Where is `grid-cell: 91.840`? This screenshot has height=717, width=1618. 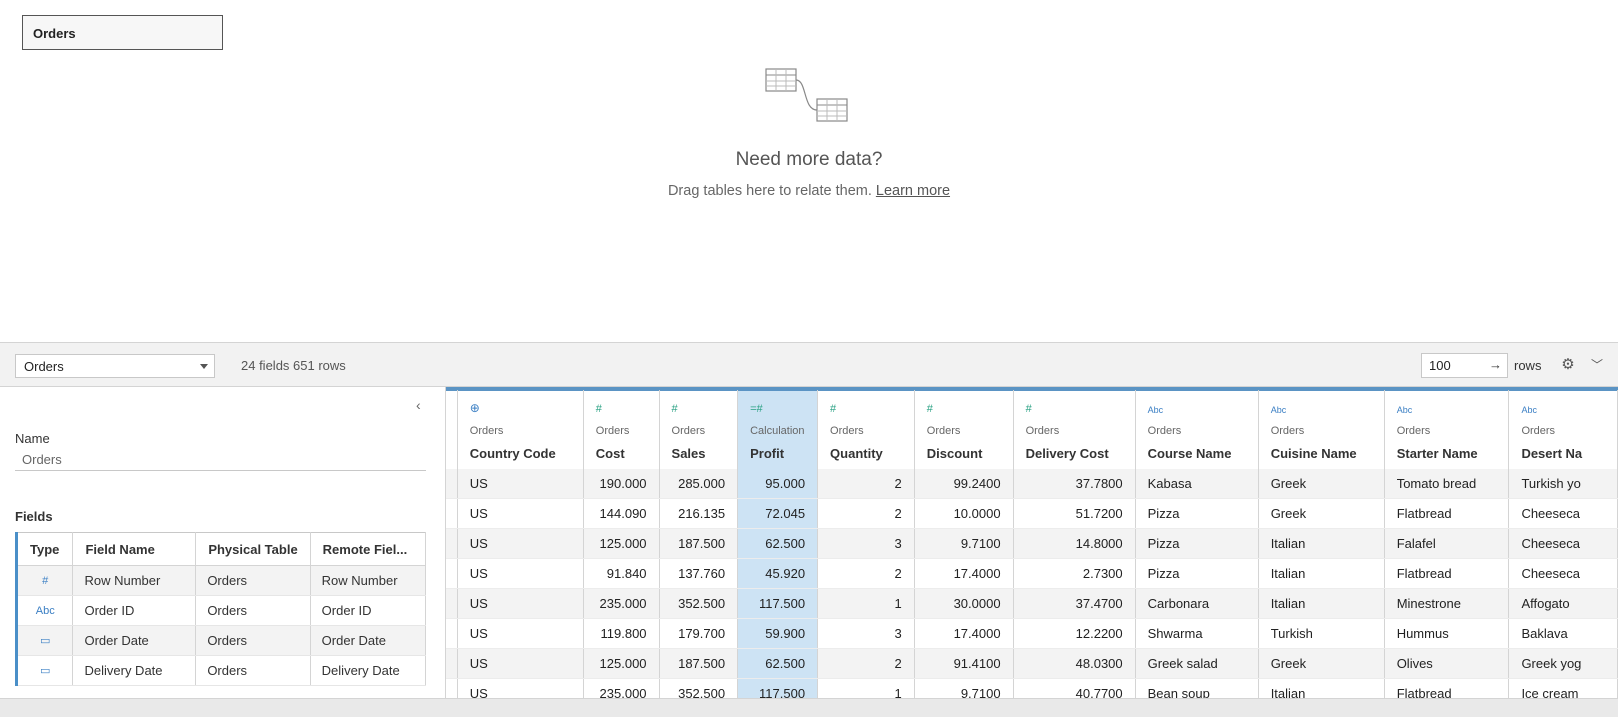 grid-cell: 91.840 is located at coordinates (621, 573).